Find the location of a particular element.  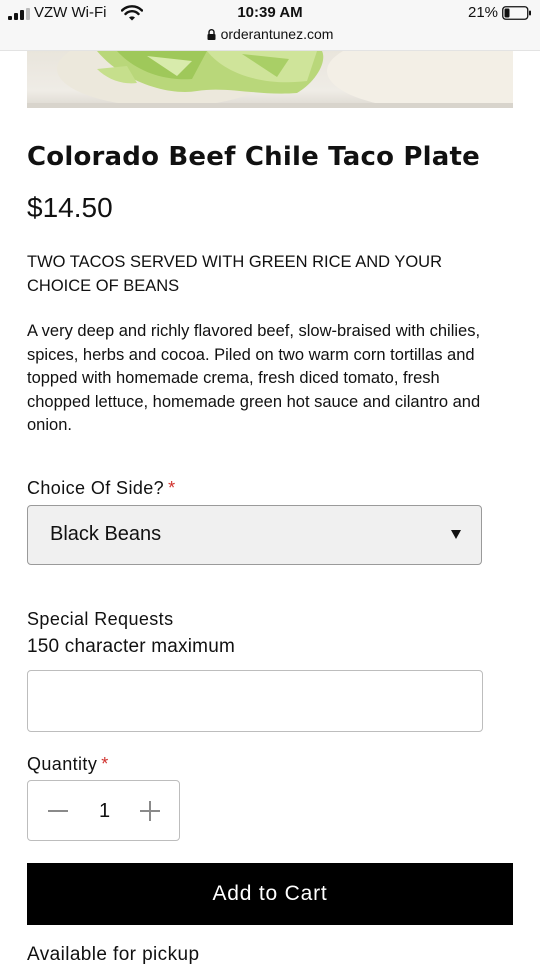

quantity-stepper: 1 is located at coordinates (103, 810).